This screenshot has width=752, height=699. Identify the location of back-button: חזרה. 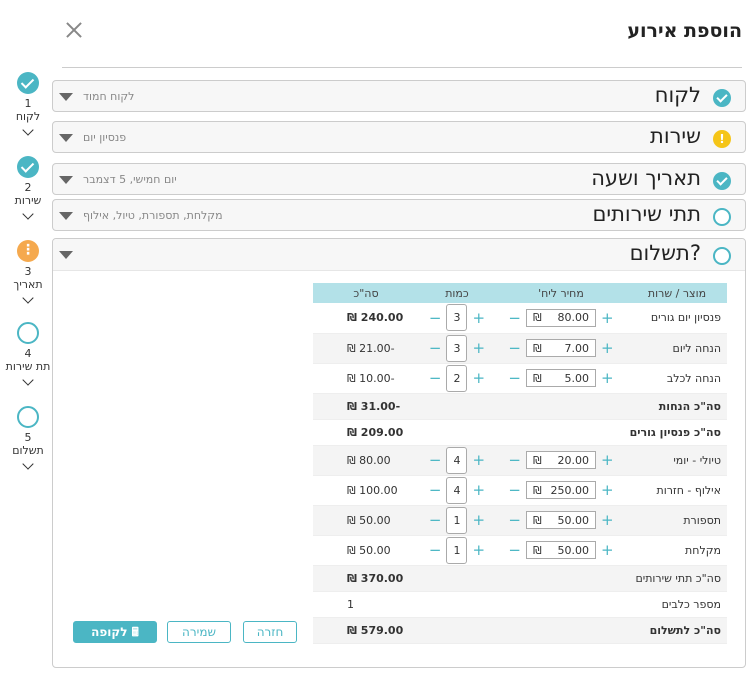
(270, 632).